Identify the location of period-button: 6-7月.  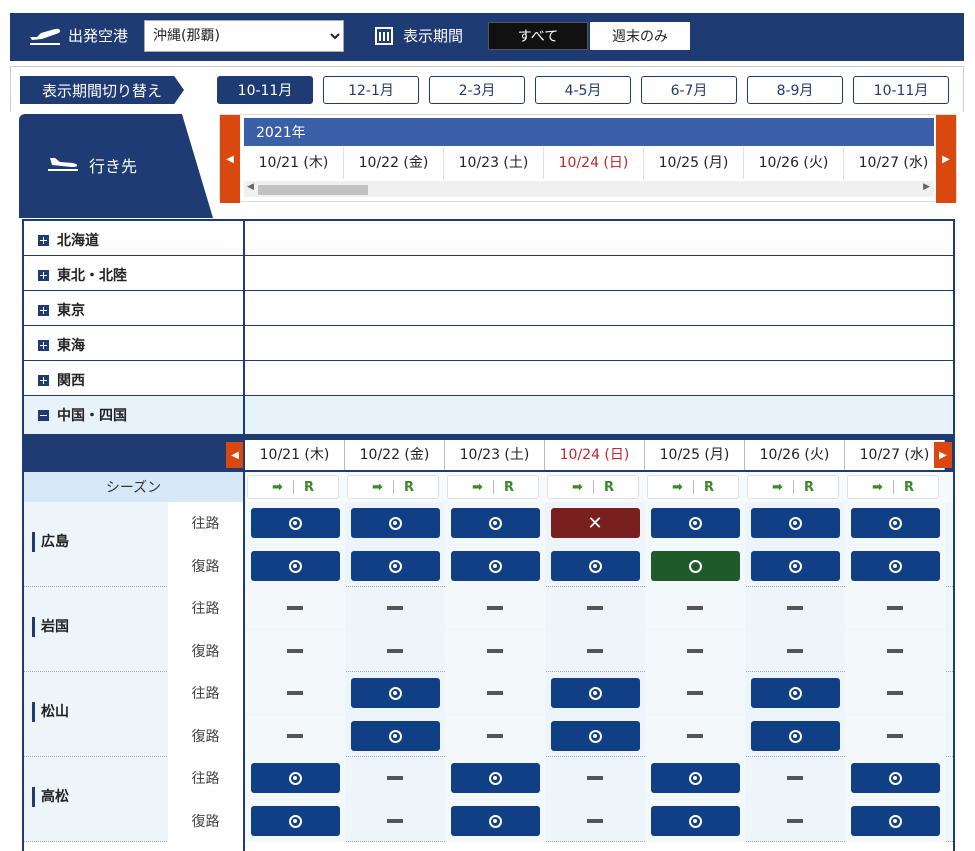
(689, 90).